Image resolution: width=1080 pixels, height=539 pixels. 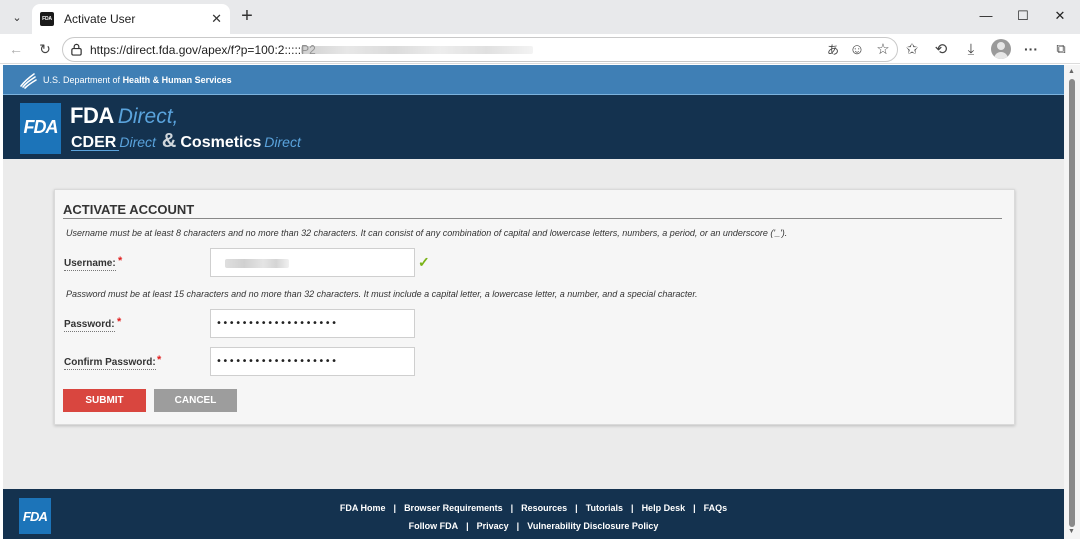 What do you see at coordinates (282, 142) in the screenshot?
I see `brand-cosmetics-direct: Direct` at bounding box center [282, 142].